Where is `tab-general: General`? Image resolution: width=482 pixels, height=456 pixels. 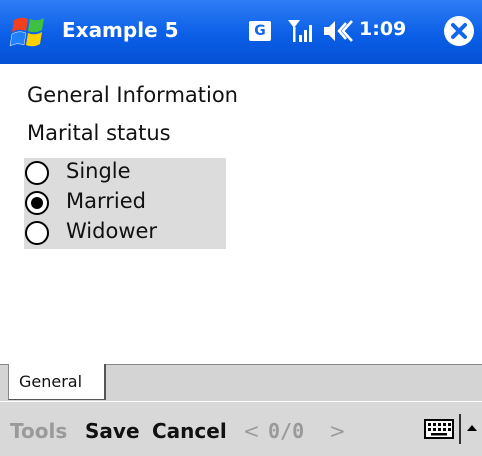
tab-general: General is located at coordinates (57, 382).